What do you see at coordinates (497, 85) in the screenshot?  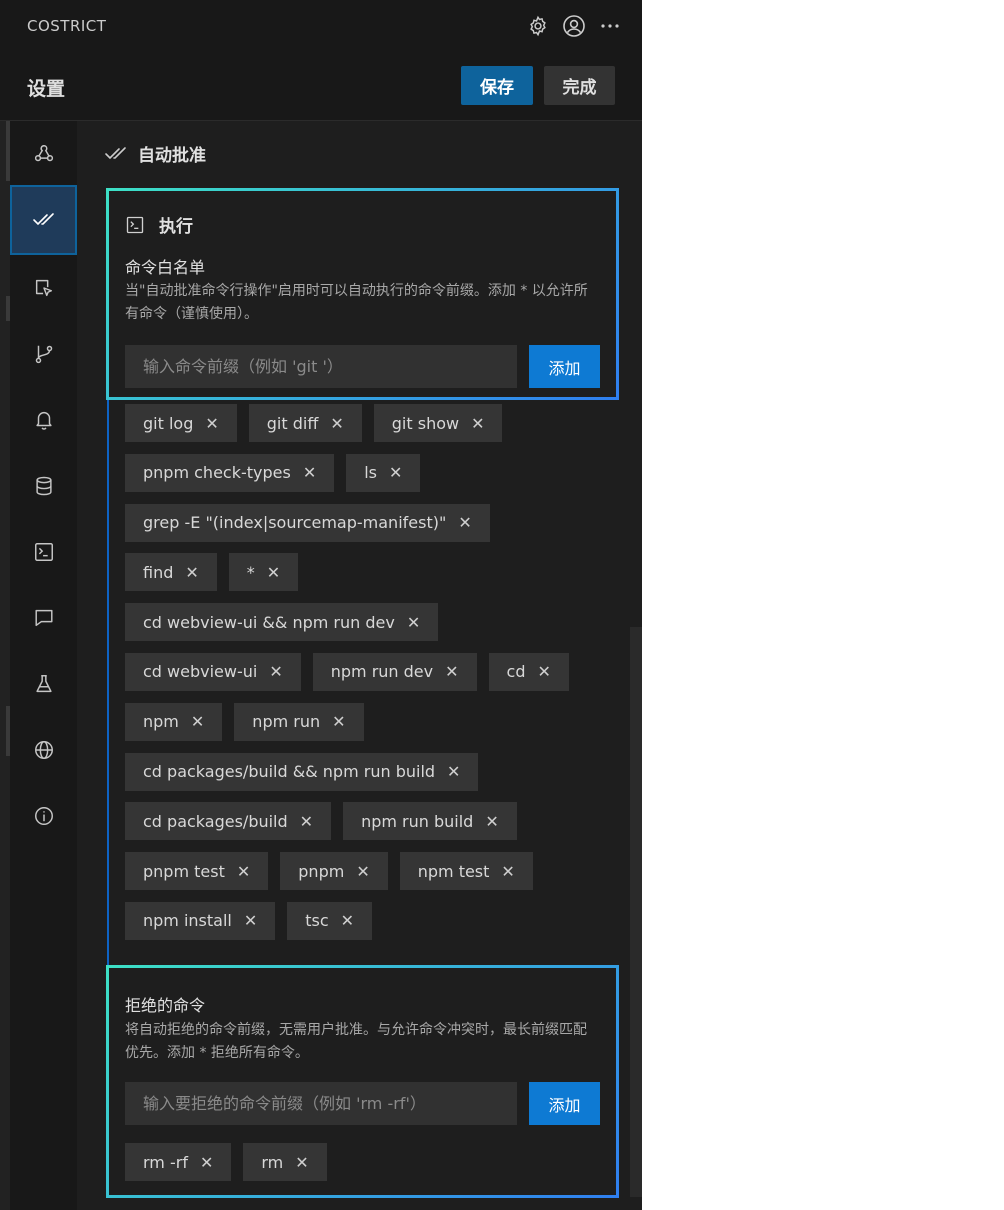 I see `save-button: 保存` at bounding box center [497, 85].